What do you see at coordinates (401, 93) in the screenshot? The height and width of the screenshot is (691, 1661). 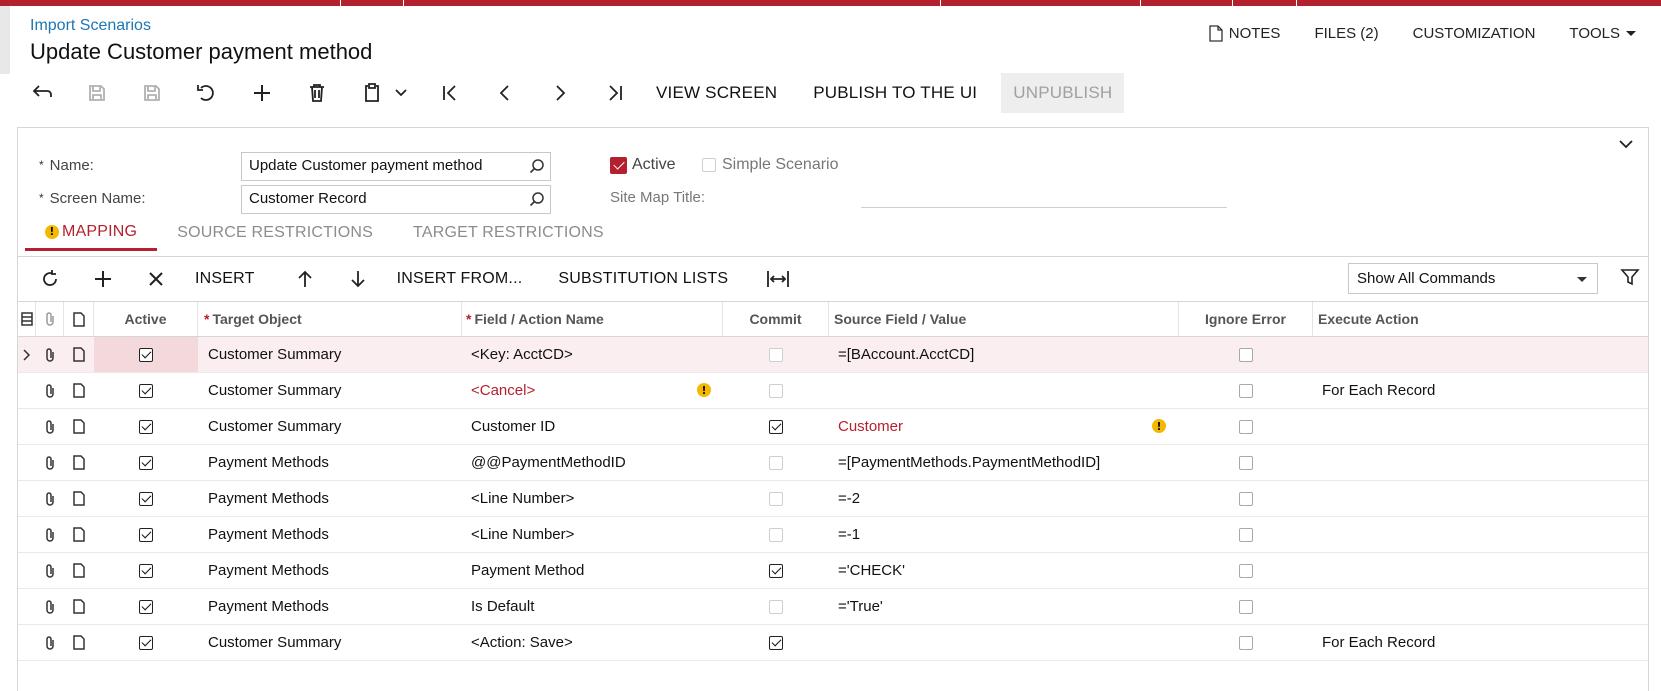 I see `chevron-down-icon` at bounding box center [401, 93].